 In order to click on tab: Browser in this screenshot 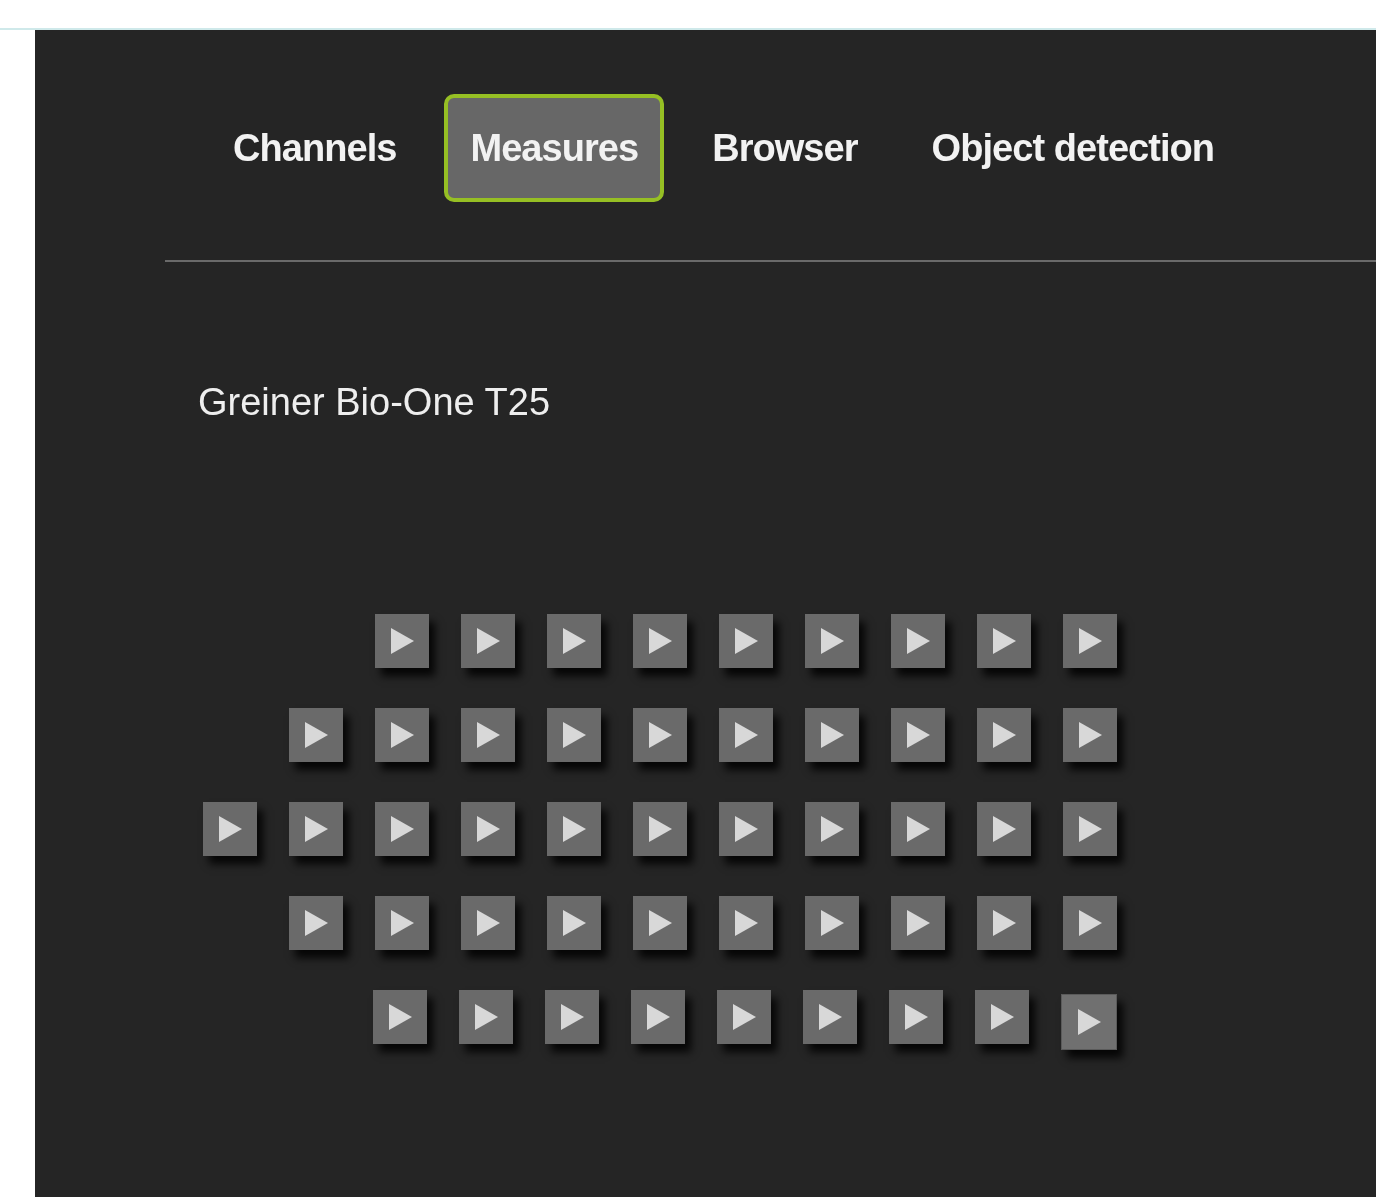, I will do `click(785, 148)`.